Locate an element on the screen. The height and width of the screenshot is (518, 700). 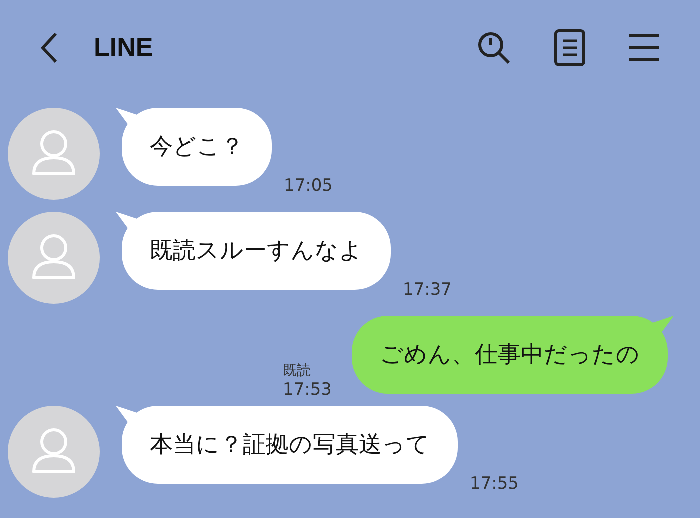
menu-icon is located at coordinates (644, 47).